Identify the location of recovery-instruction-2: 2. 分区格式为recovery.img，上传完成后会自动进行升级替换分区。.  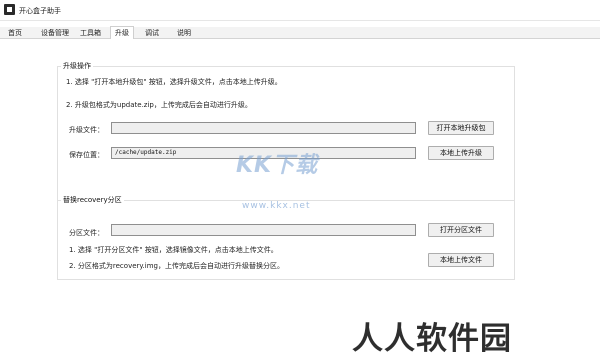
(176, 266).